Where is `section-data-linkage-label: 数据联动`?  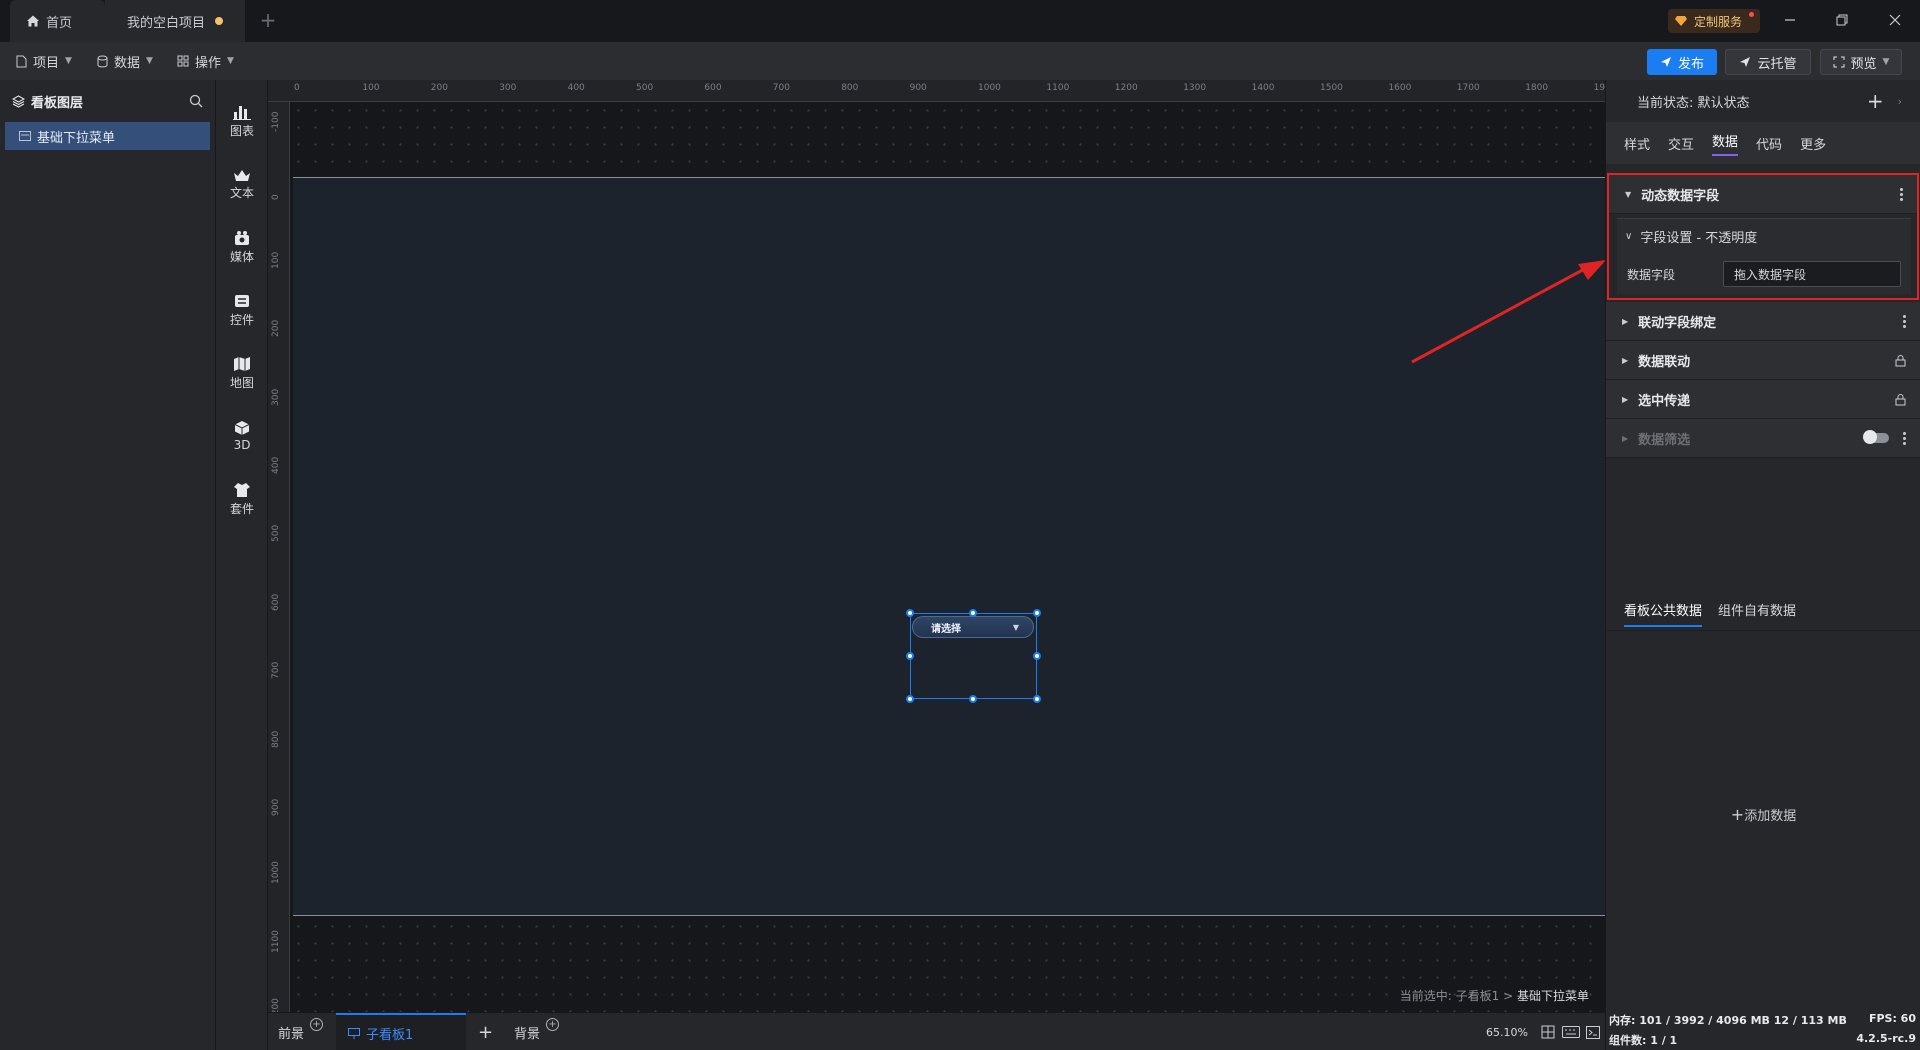
section-data-linkage-label: 数据联动 is located at coordinates (1664, 362).